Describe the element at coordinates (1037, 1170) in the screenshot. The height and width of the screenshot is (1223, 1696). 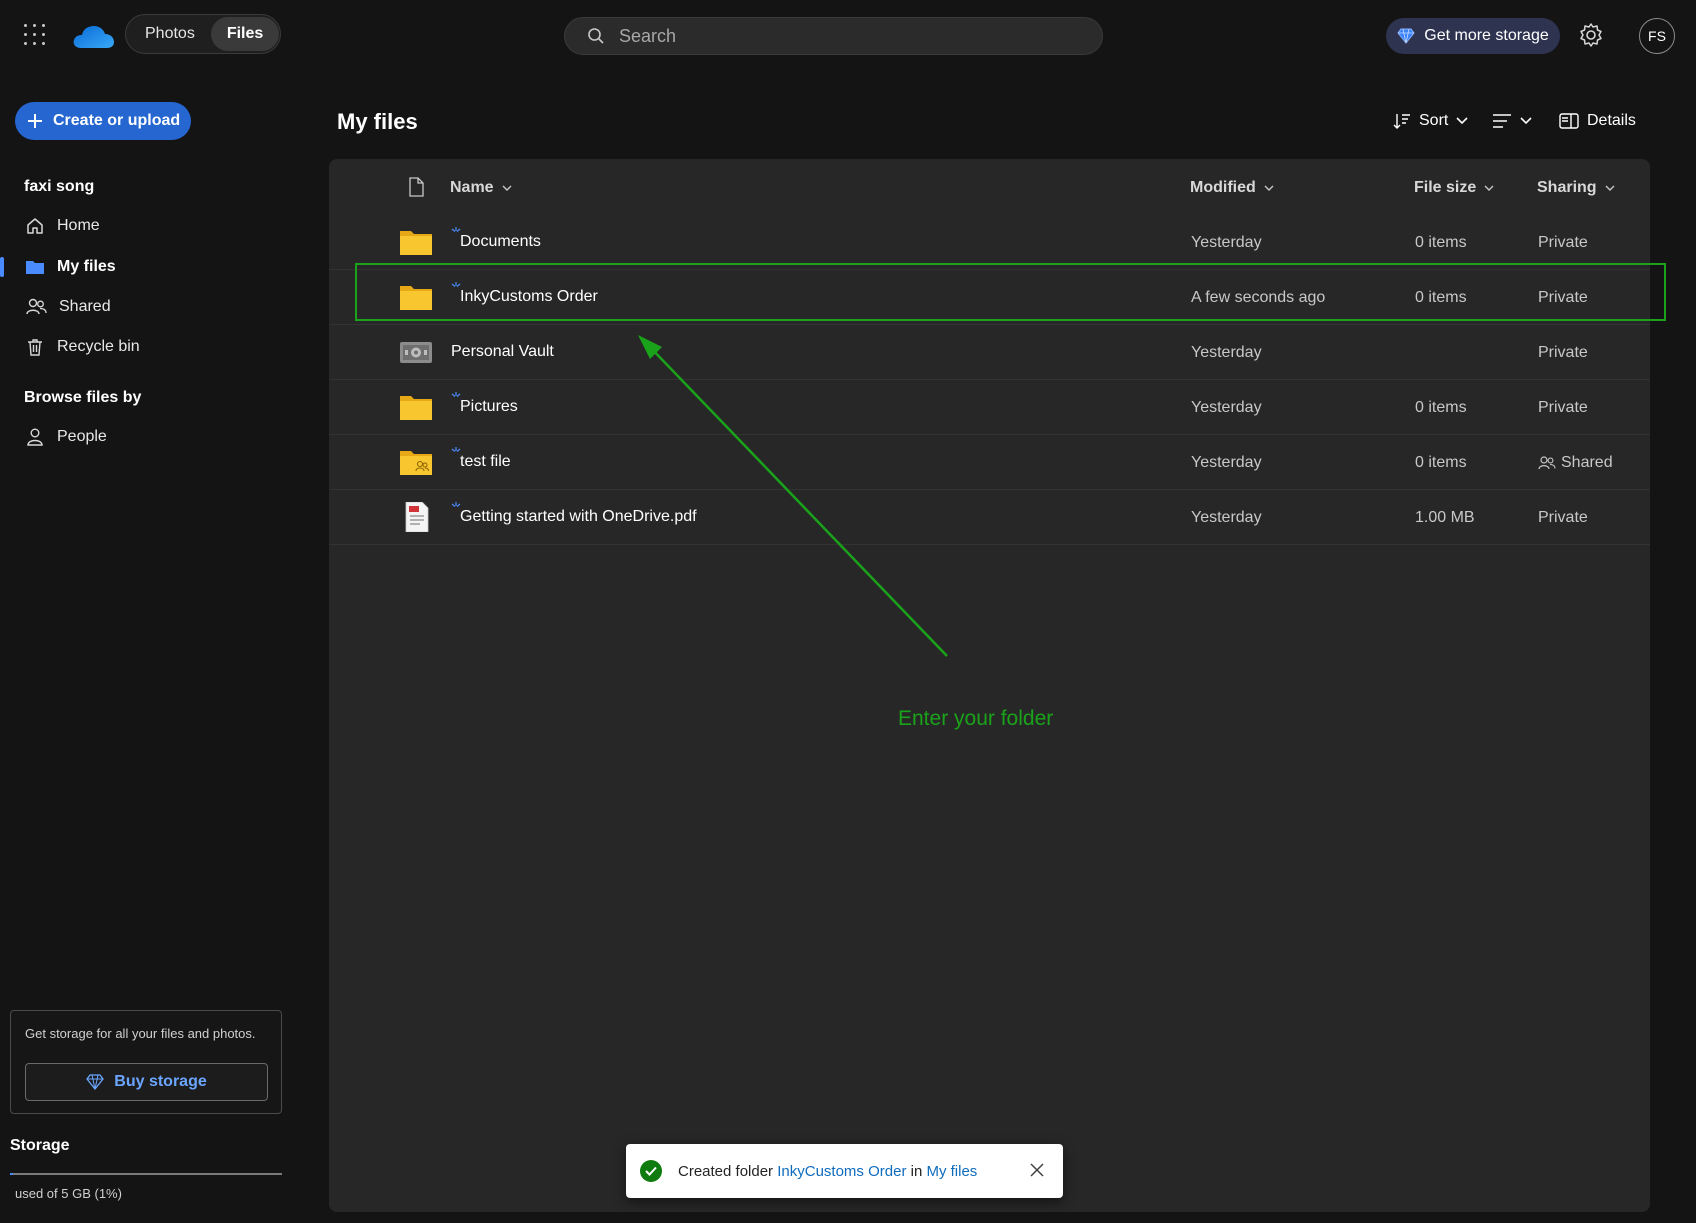
I see `close-icon` at that location.